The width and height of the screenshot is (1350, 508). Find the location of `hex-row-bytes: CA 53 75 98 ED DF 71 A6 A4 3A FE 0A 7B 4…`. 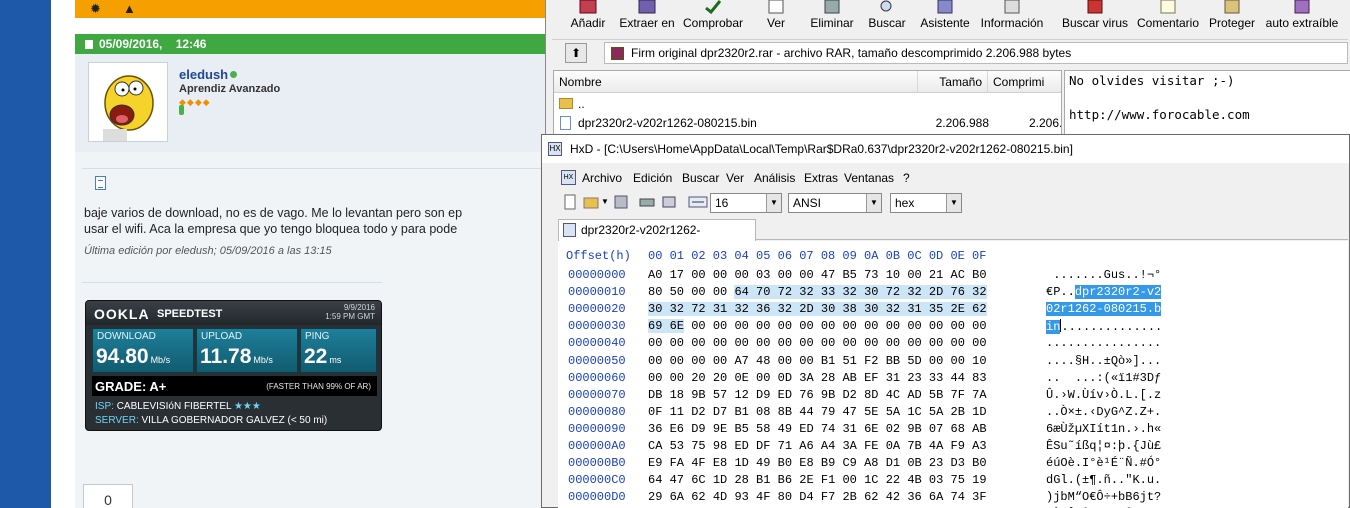

hex-row-bytes: CA 53 75 98 ED DF 71 A6 A4 3A FE 0A 7B 4… is located at coordinates (817, 446).